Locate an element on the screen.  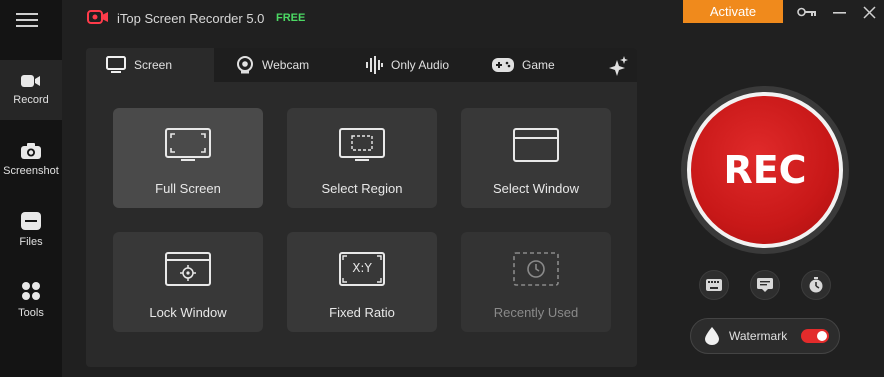
app-title: iTop Screen Recorder 5.0 is located at coordinates (191, 18).